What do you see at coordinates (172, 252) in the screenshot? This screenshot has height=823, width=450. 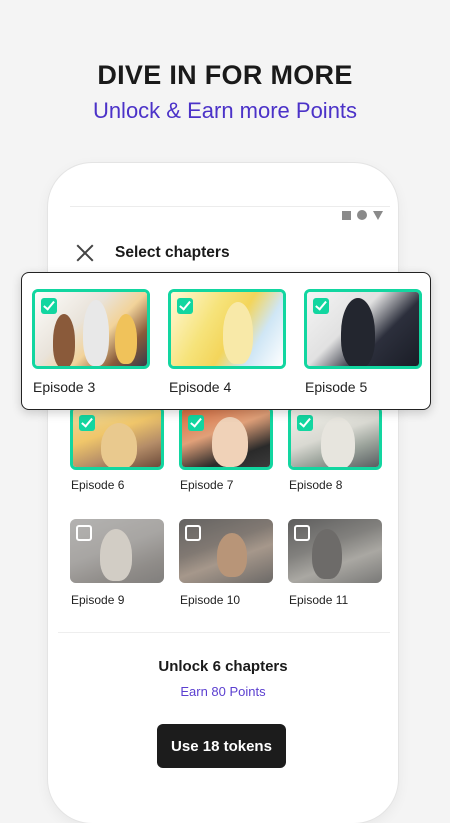 I see `page-title: Select chapters` at bounding box center [172, 252].